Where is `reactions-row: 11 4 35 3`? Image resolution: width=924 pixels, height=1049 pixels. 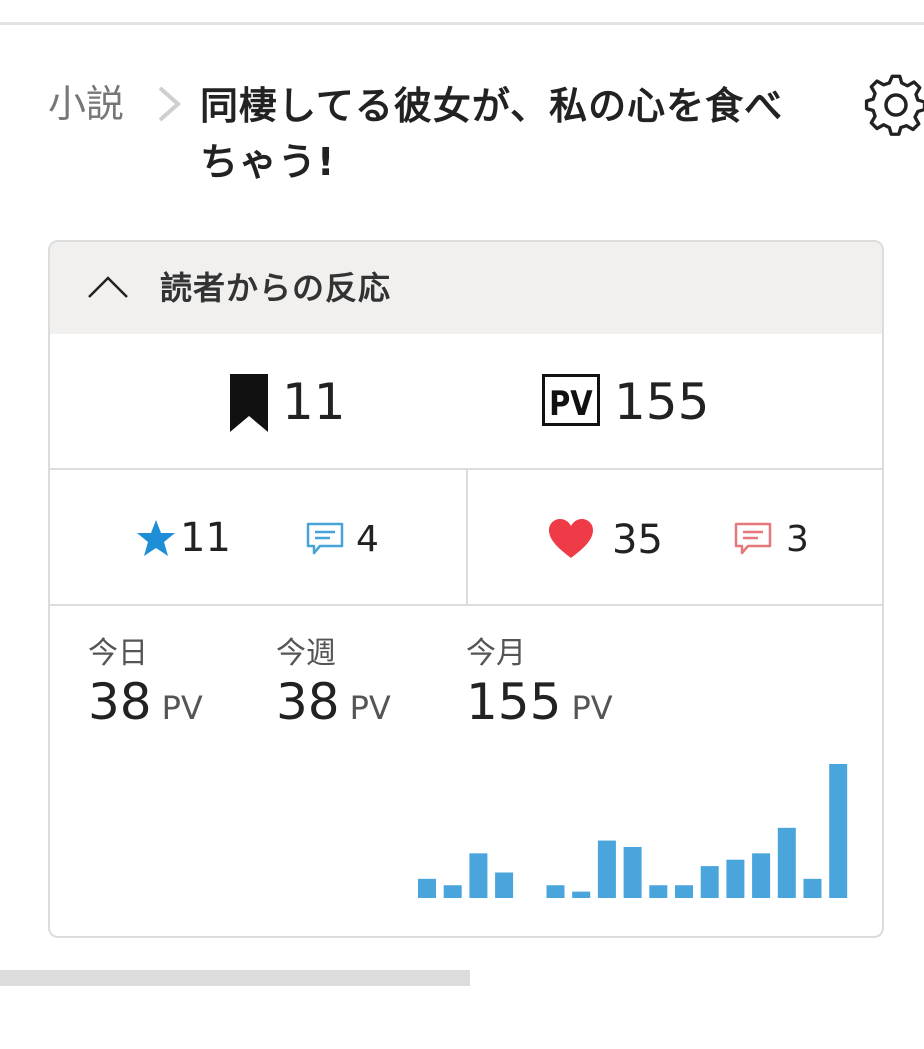
reactions-row: 11 4 35 3 is located at coordinates (466, 538).